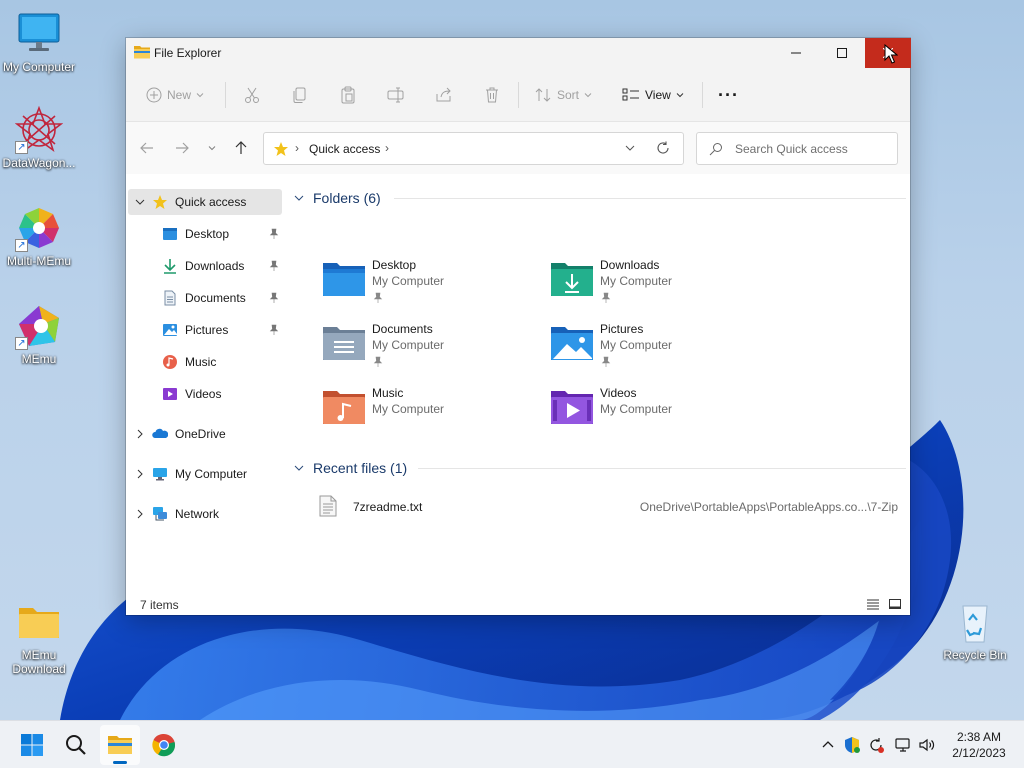  What do you see at coordinates (164, 745) in the screenshot?
I see `taskbar-chrome` at bounding box center [164, 745].